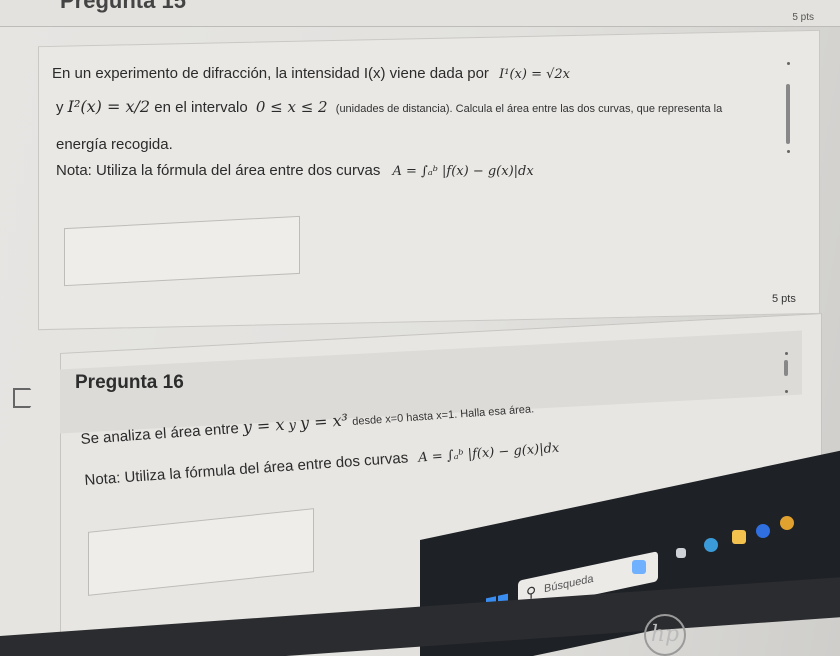  Describe the element at coordinates (569, 584) in the screenshot. I see `search-placeholder: Búsqueda` at that location.